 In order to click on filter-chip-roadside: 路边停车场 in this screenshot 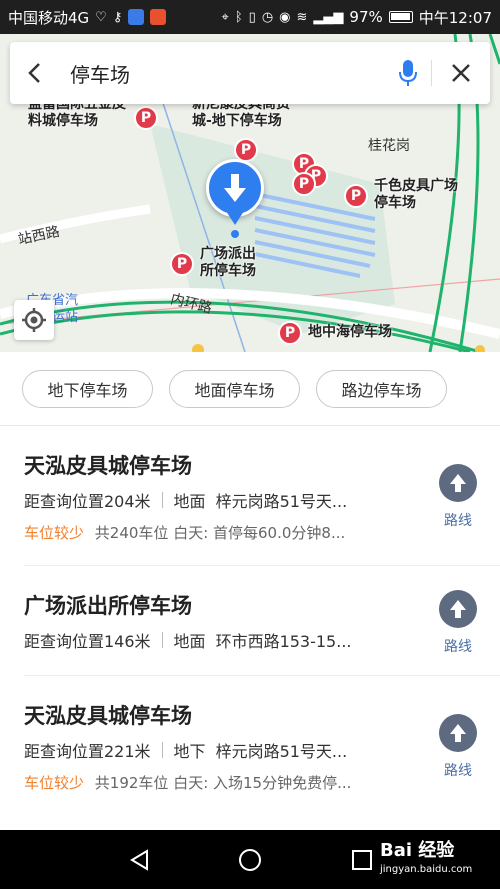, I will do `click(381, 389)`.